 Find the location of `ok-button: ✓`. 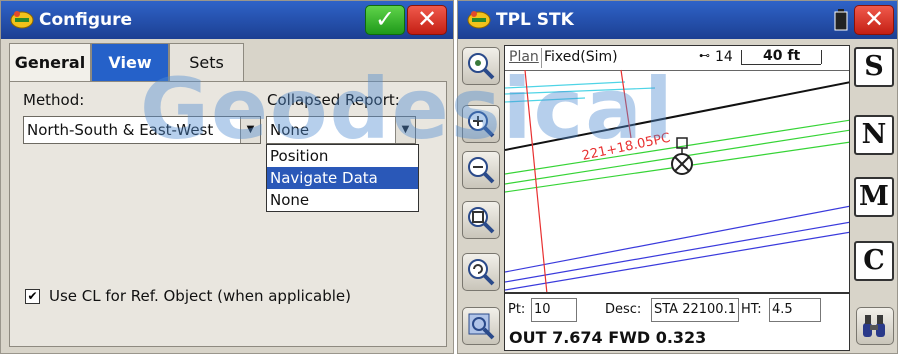

ok-button: ✓ is located at coordinates (385, 20).